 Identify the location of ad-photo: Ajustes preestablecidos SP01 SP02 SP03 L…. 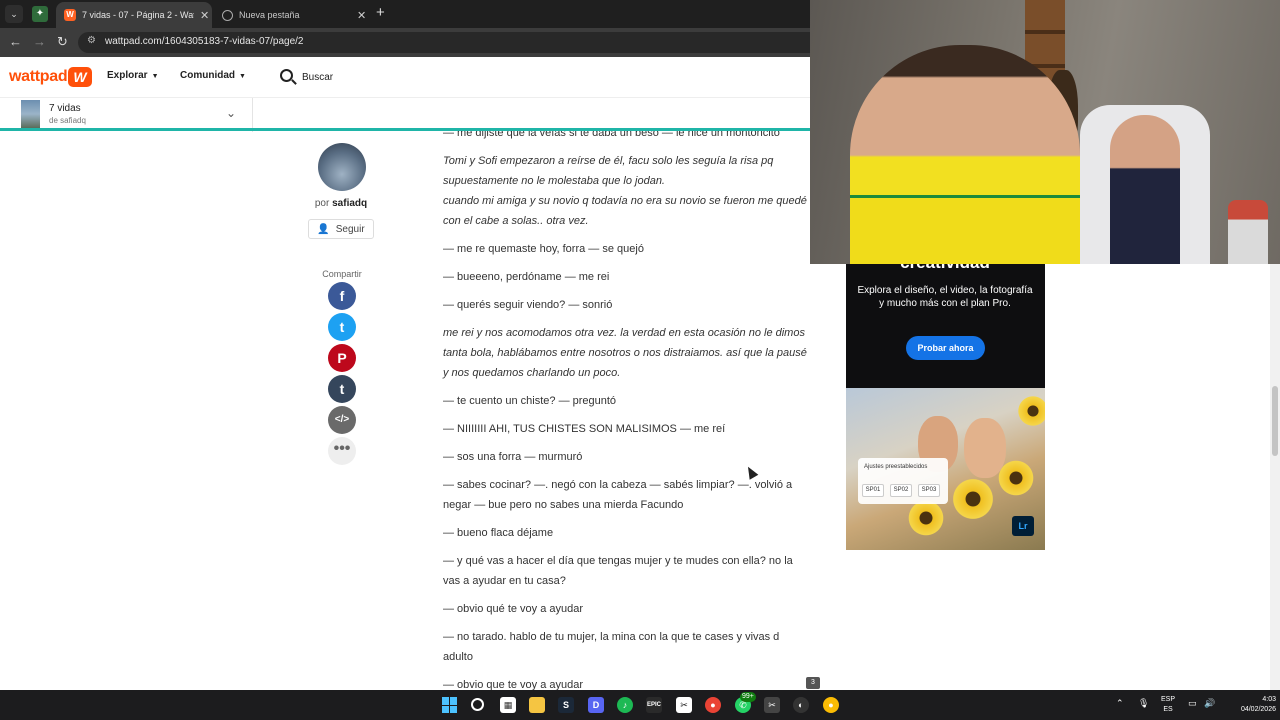
(945, 469).